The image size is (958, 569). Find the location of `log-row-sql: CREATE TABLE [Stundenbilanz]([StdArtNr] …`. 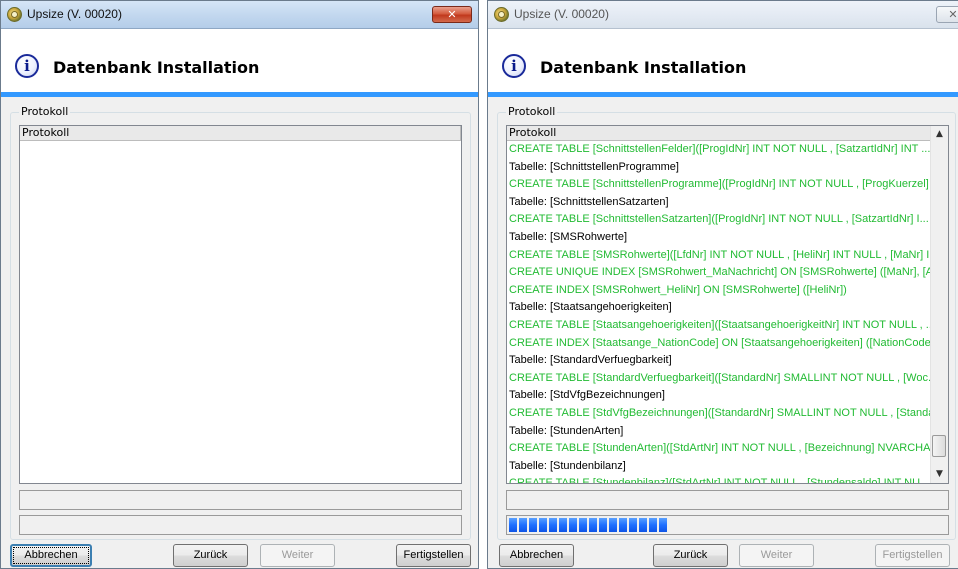

log-row-sql: CREATE TABLE [Stundenbilanz]([StdArtNr] … is located at coordinates (719, 479).